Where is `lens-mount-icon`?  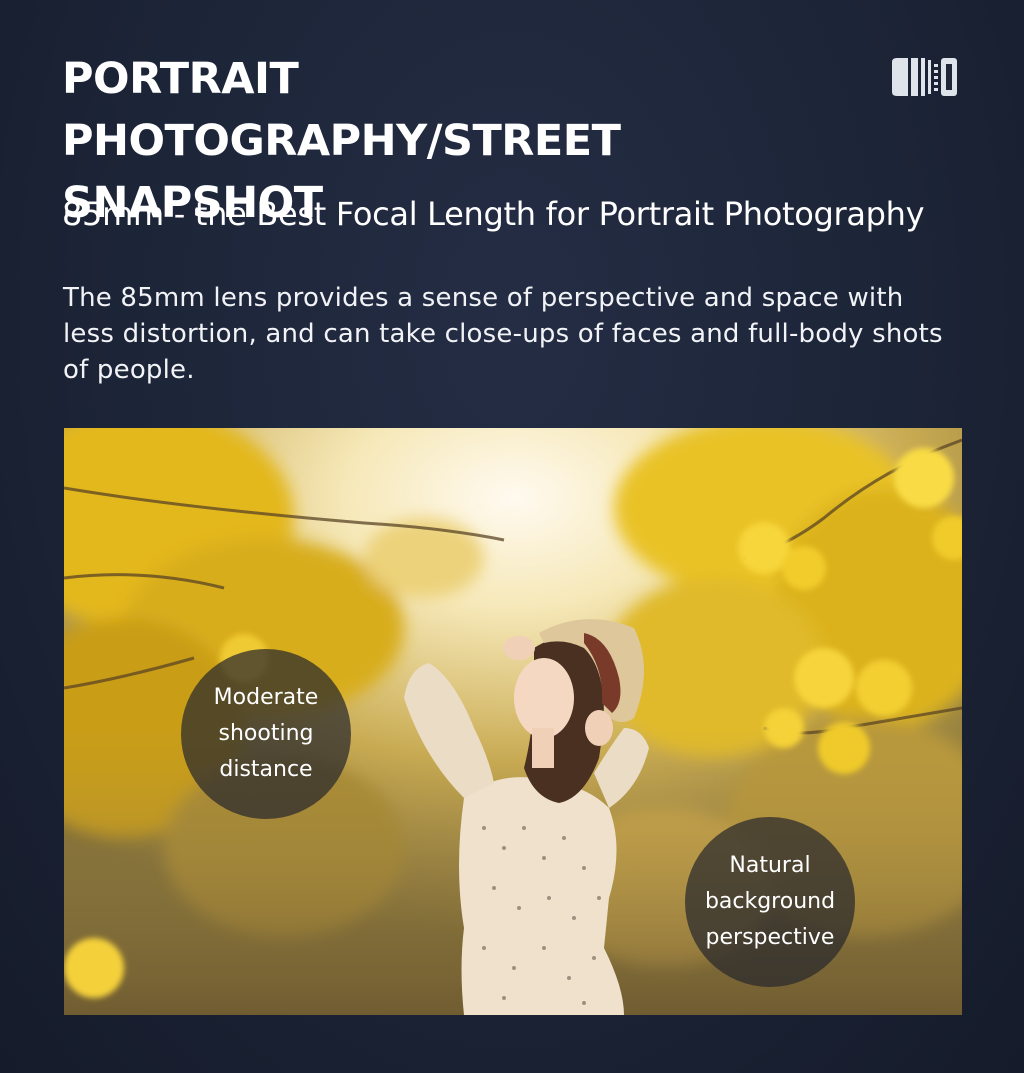 lens-mount-icon is located at coordinates (928, 77).